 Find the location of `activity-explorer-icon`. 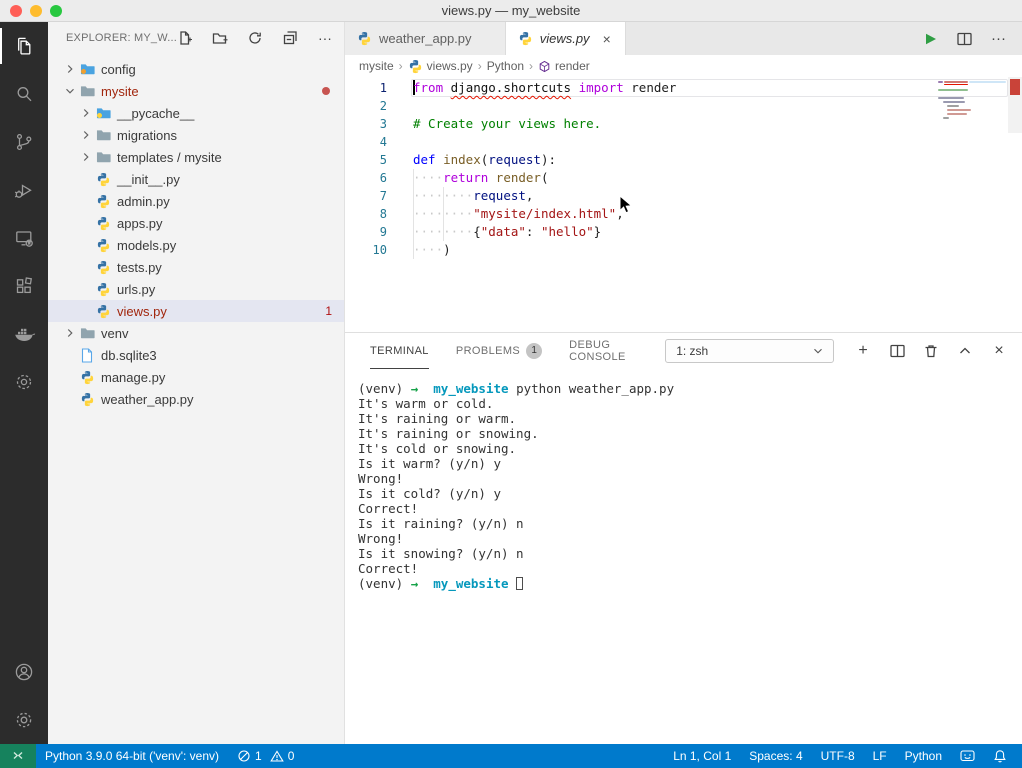

activity-explorer-icon is located at coordinates (24, 46).